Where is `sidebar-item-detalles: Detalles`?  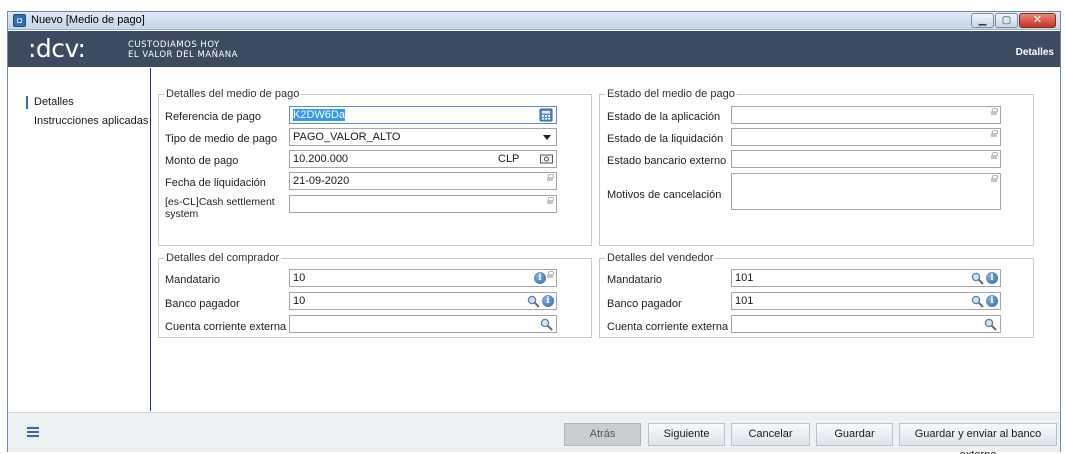 sidebar-item-detalles: Detalles is located at coordinates (54, 102).